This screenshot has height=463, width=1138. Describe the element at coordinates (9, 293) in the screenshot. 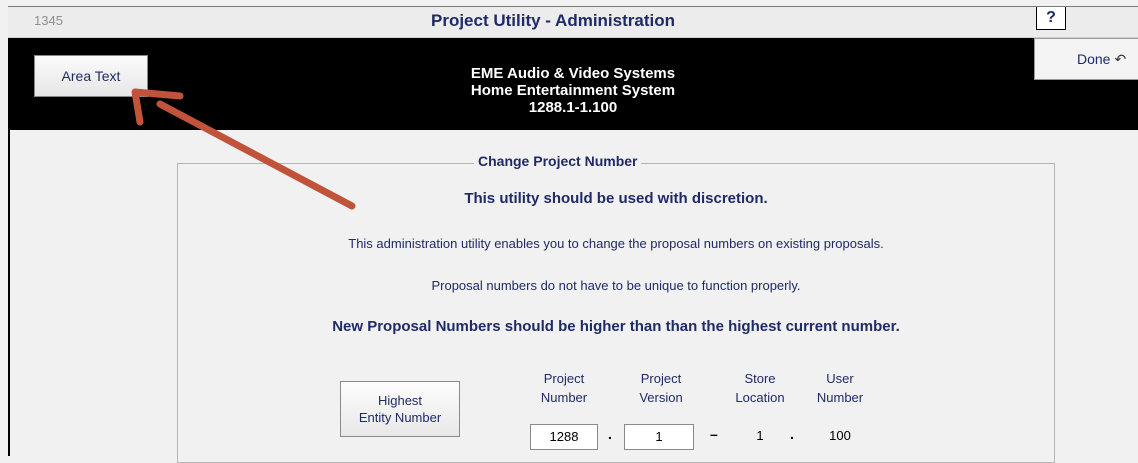

I see `frame-border` at that location.